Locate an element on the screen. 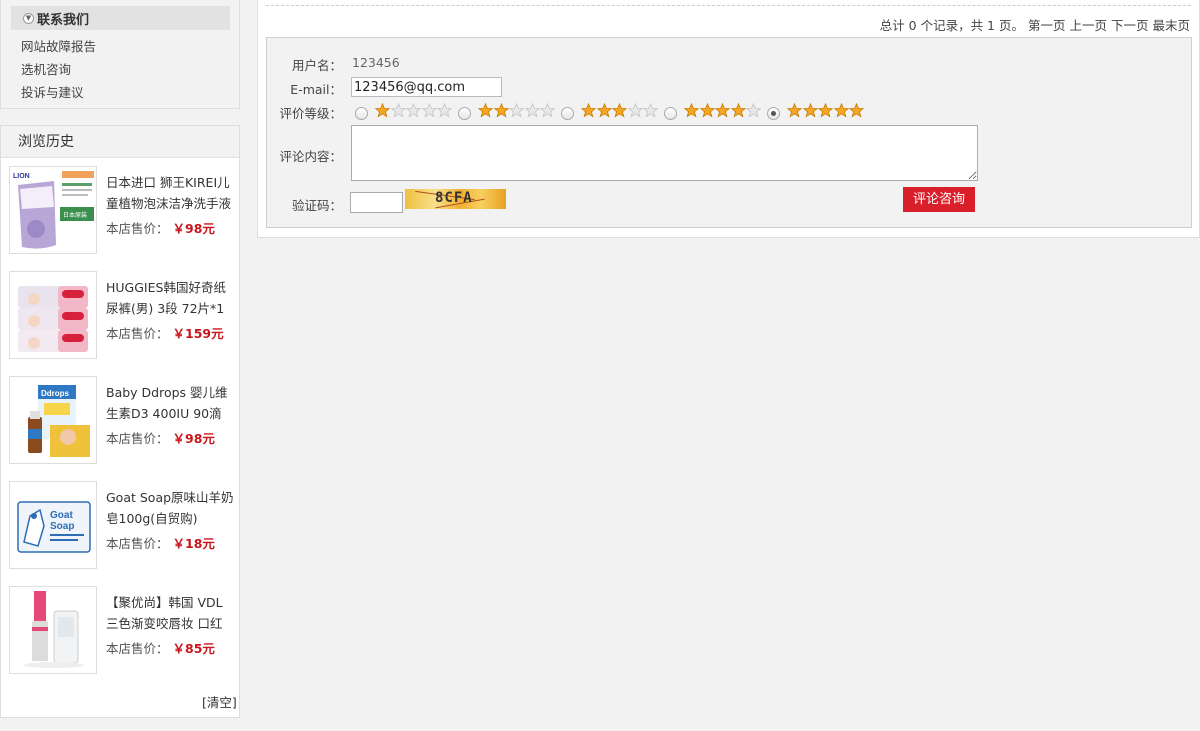  price-value: ￥18元 is located at coordinates (193, 543).